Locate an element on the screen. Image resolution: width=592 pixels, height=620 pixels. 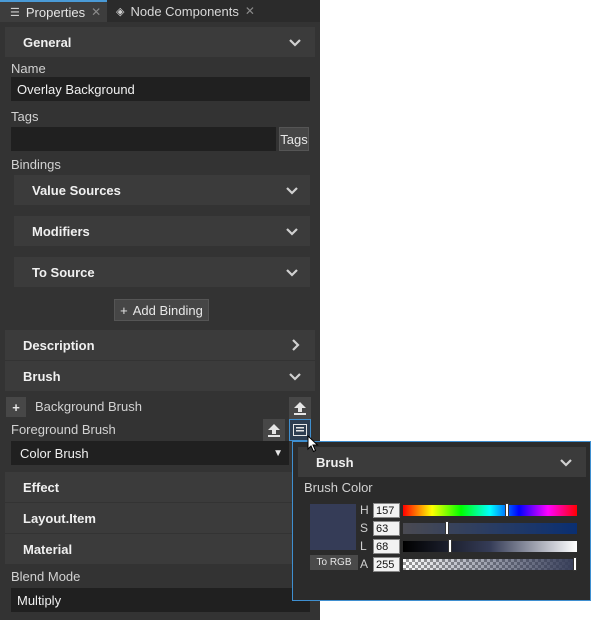
name-value: Overlay Background is located at coordinates (76, 89).